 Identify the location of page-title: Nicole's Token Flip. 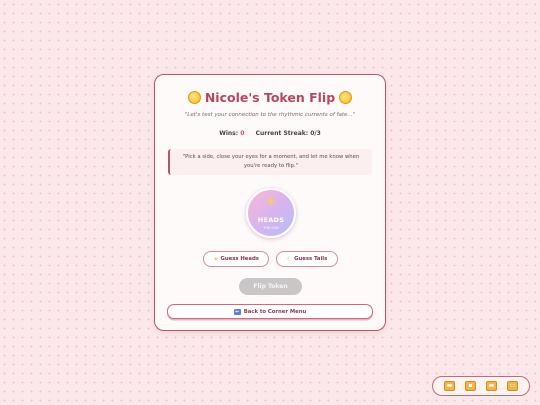
(270, 97).